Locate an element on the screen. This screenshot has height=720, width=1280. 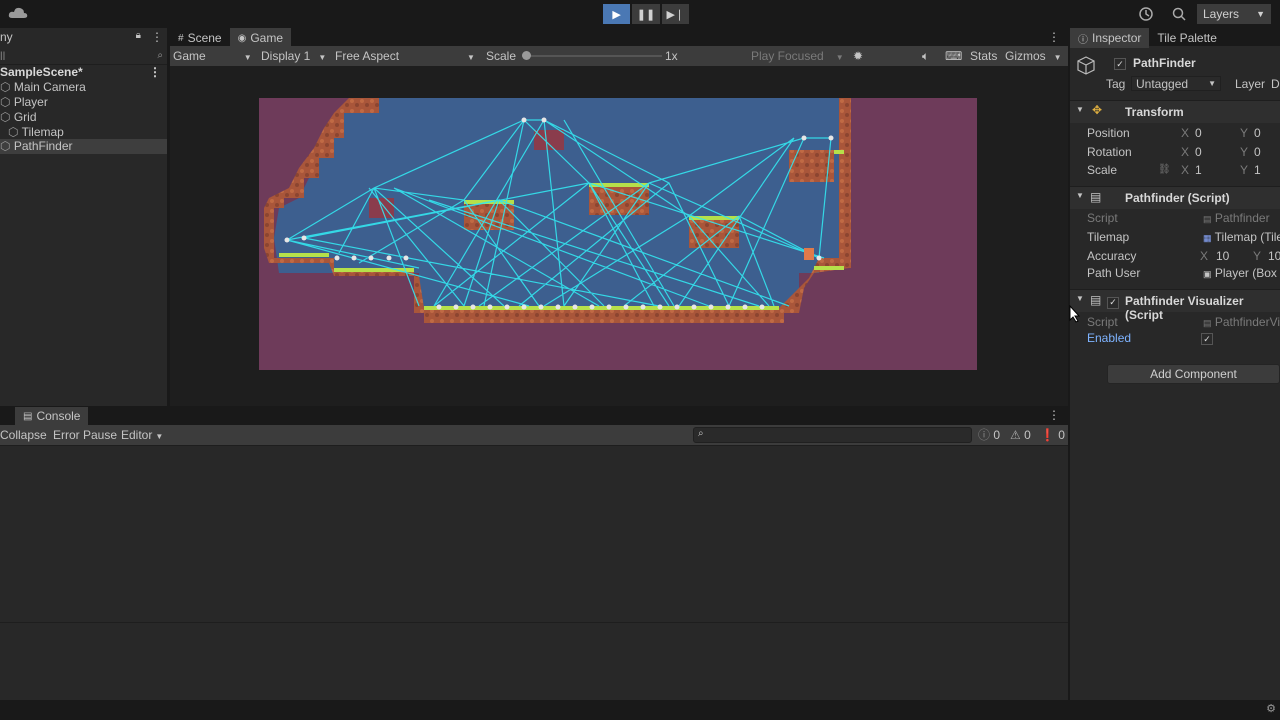
scale-x-field: 1 is located at coordinates (1198, 170).